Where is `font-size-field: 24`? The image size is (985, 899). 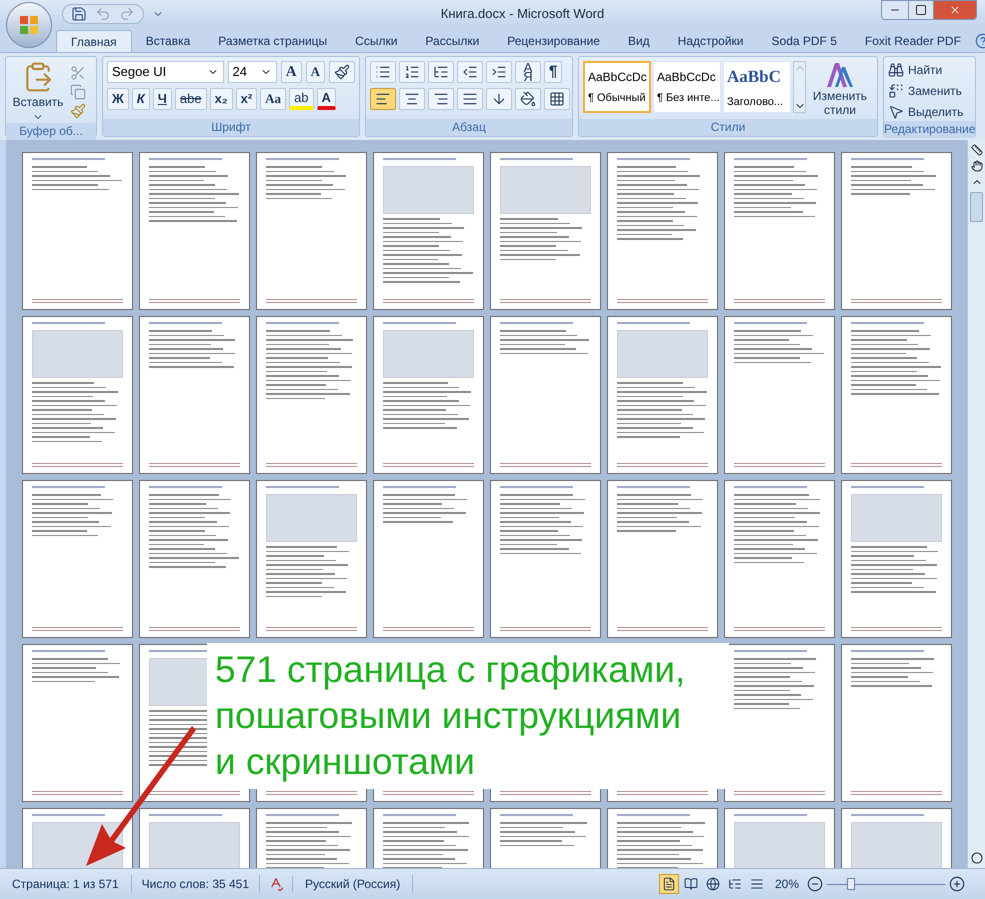 font-size-field: 24 is located at coordinates (252, 72).